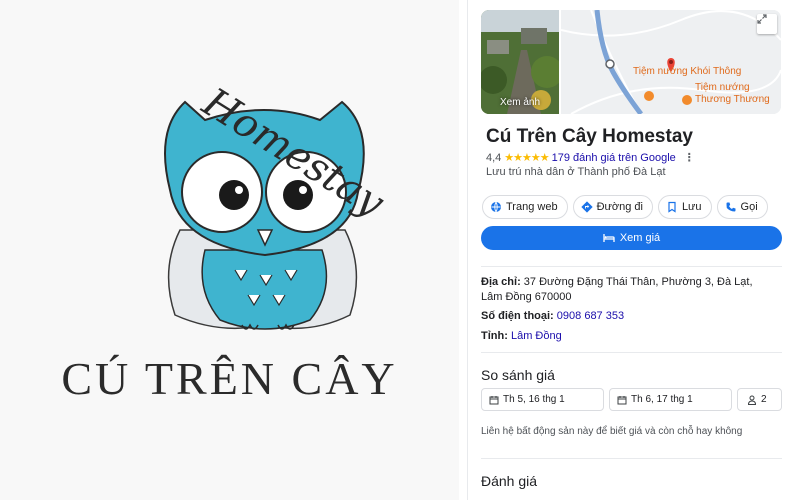  What do you see at coordinates (762, 19) in the screenshot?
I see `expand-icon` at bounding box center [762, 19].